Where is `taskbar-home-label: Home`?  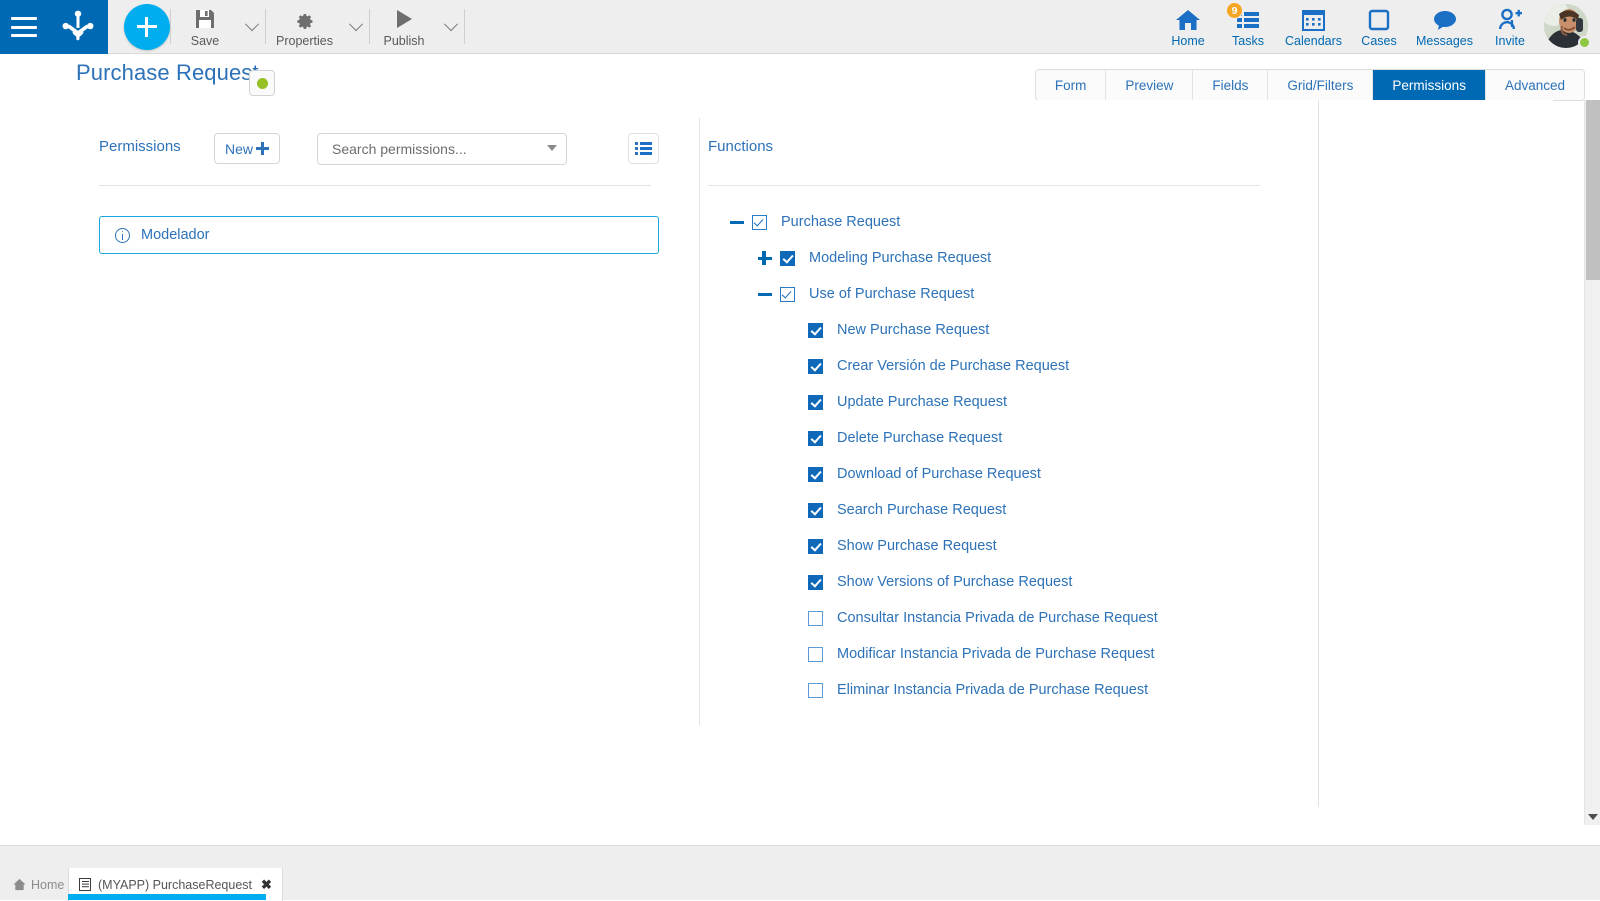 taskbar-home-label: Home is located at coordinates (47, 885).